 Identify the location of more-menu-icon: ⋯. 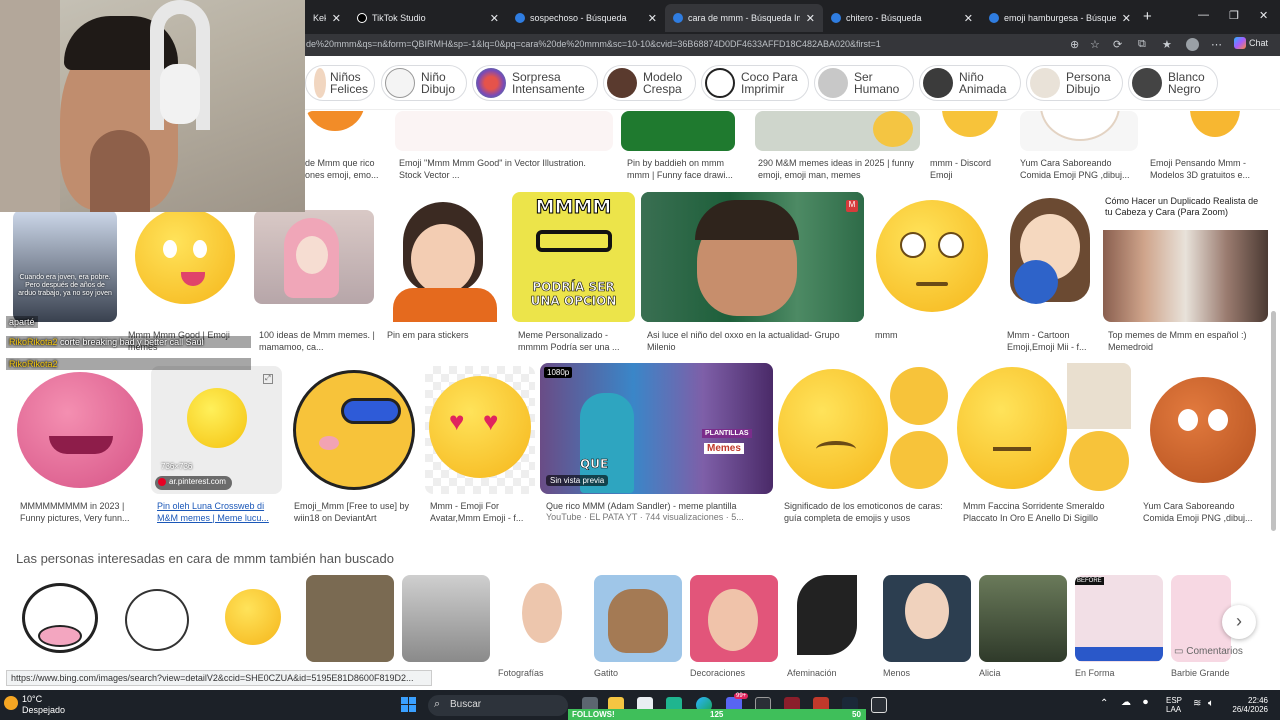
(1216, 44).